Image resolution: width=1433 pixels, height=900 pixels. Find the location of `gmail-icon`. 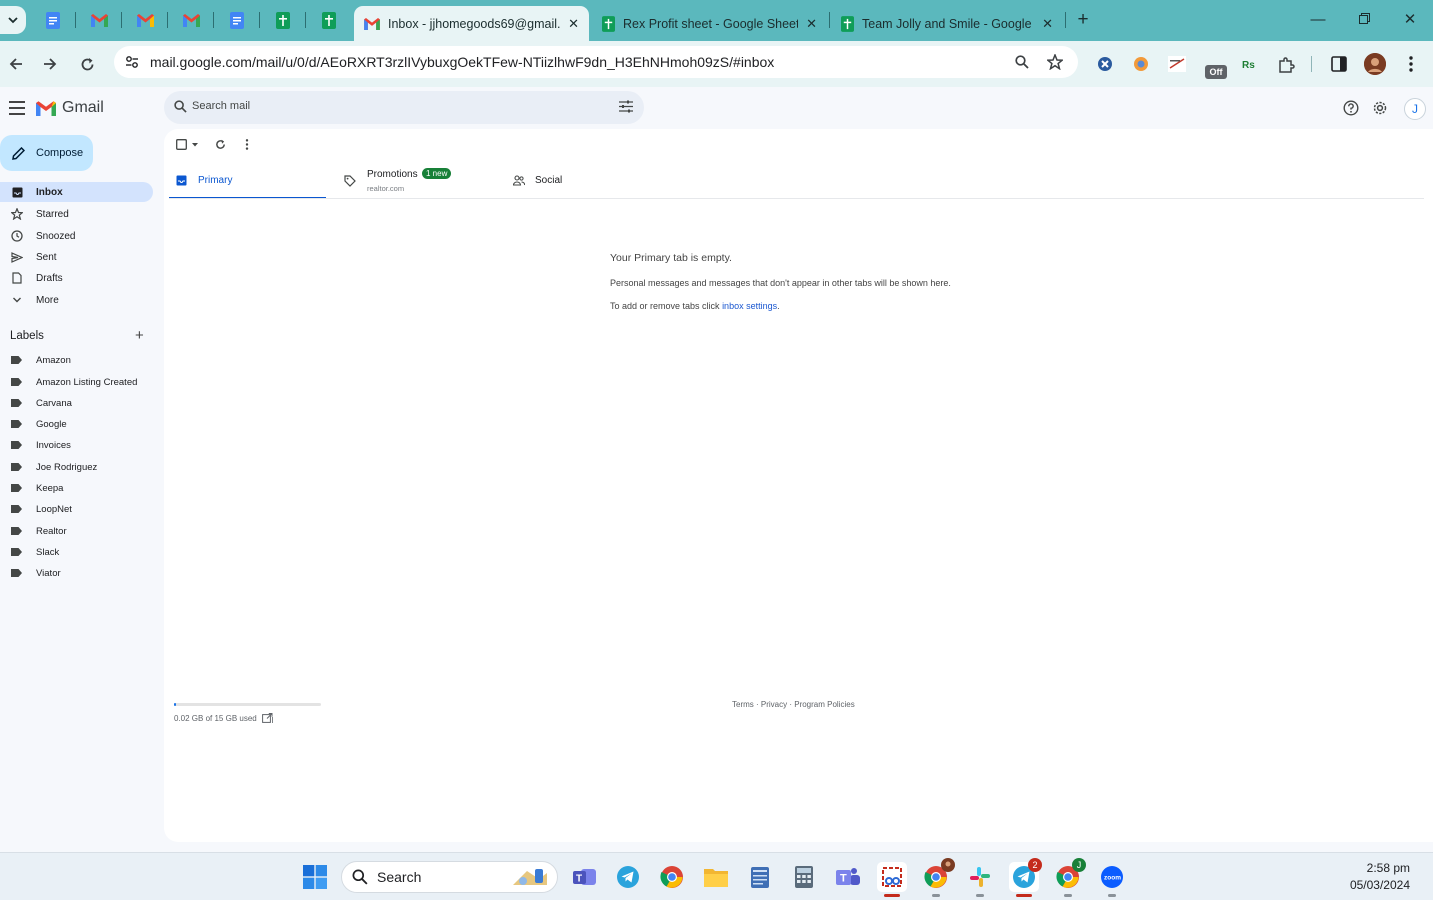

gmail-icon is located at coordinates (145, 20).